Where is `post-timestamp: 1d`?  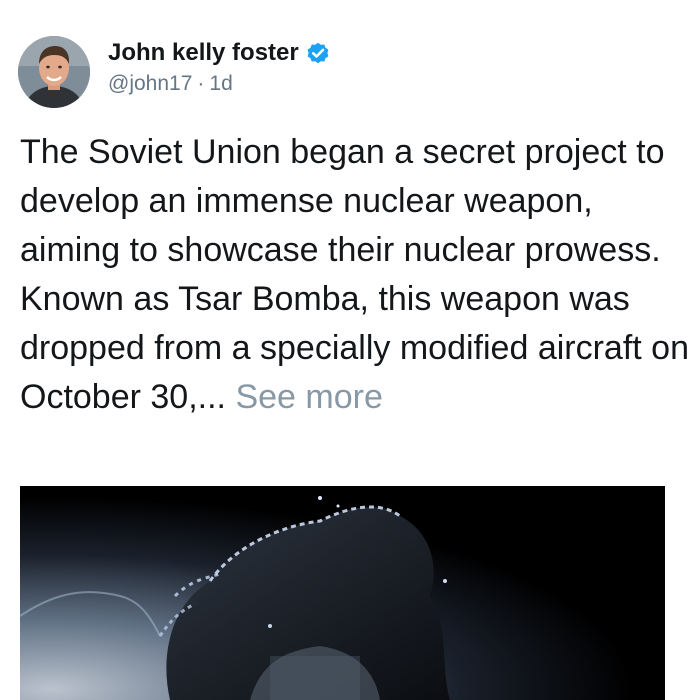 post-timestamp: 1d is located at coordinates (220, 83).